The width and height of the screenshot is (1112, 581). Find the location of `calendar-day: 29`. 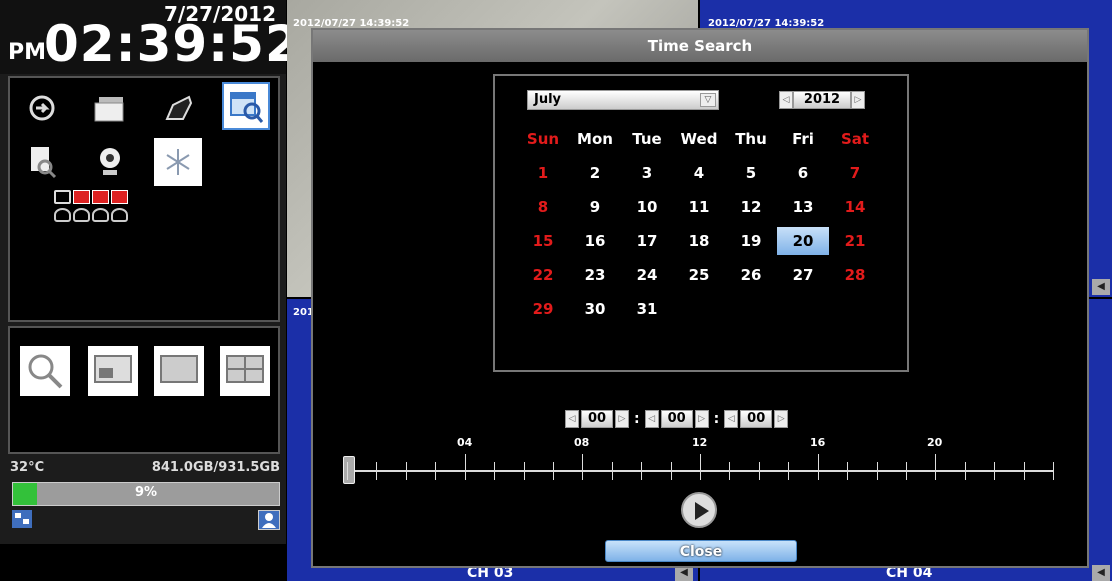

calendar-day: 29 is located at coordinates (543, 309).